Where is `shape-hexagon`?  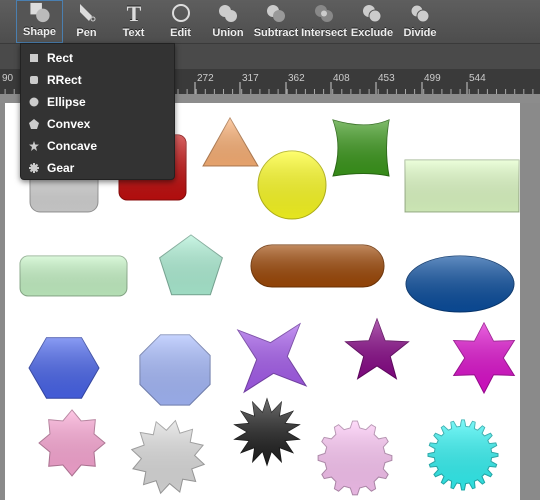 shape-hexagon is located at coordinates (64, 368).